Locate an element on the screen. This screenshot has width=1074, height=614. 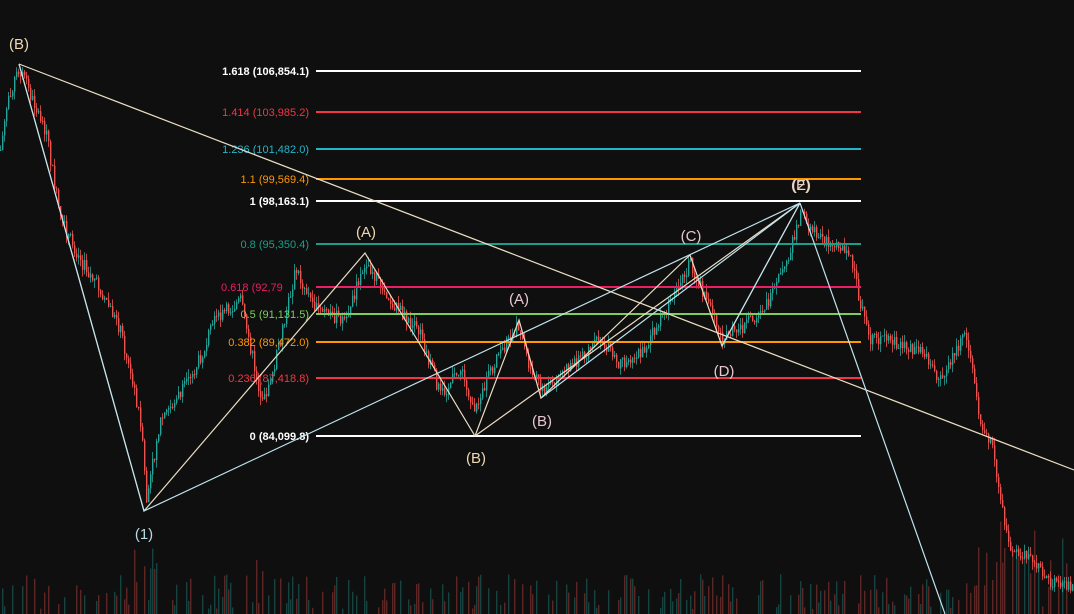
wave-label-major-b-top: (B) is located at coordinates (19, 44).